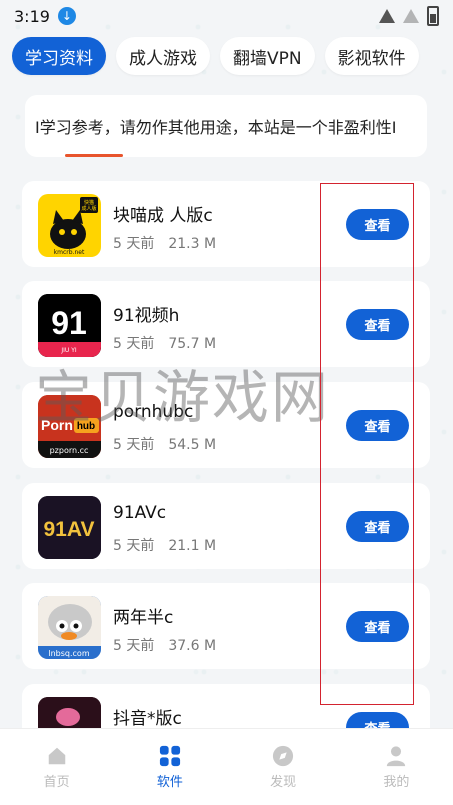 The image size is (453, 805). What do you see at coordinates (226, 16) in the screenshot?
I see `status-bar: 3:19 ↓` at bounding box center [226, 16].